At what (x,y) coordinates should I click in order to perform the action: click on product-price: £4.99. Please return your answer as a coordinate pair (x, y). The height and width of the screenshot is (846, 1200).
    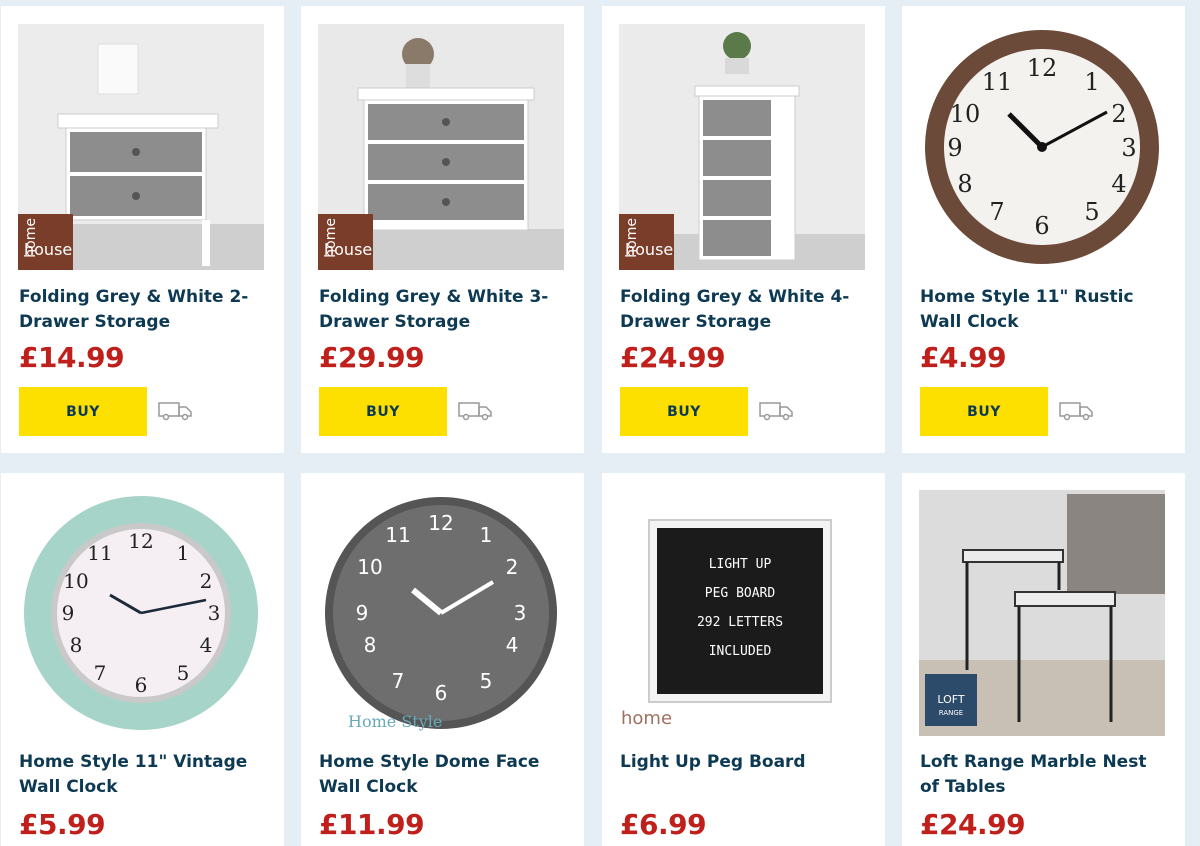
    Looking at the image, I should click on (963, 357).